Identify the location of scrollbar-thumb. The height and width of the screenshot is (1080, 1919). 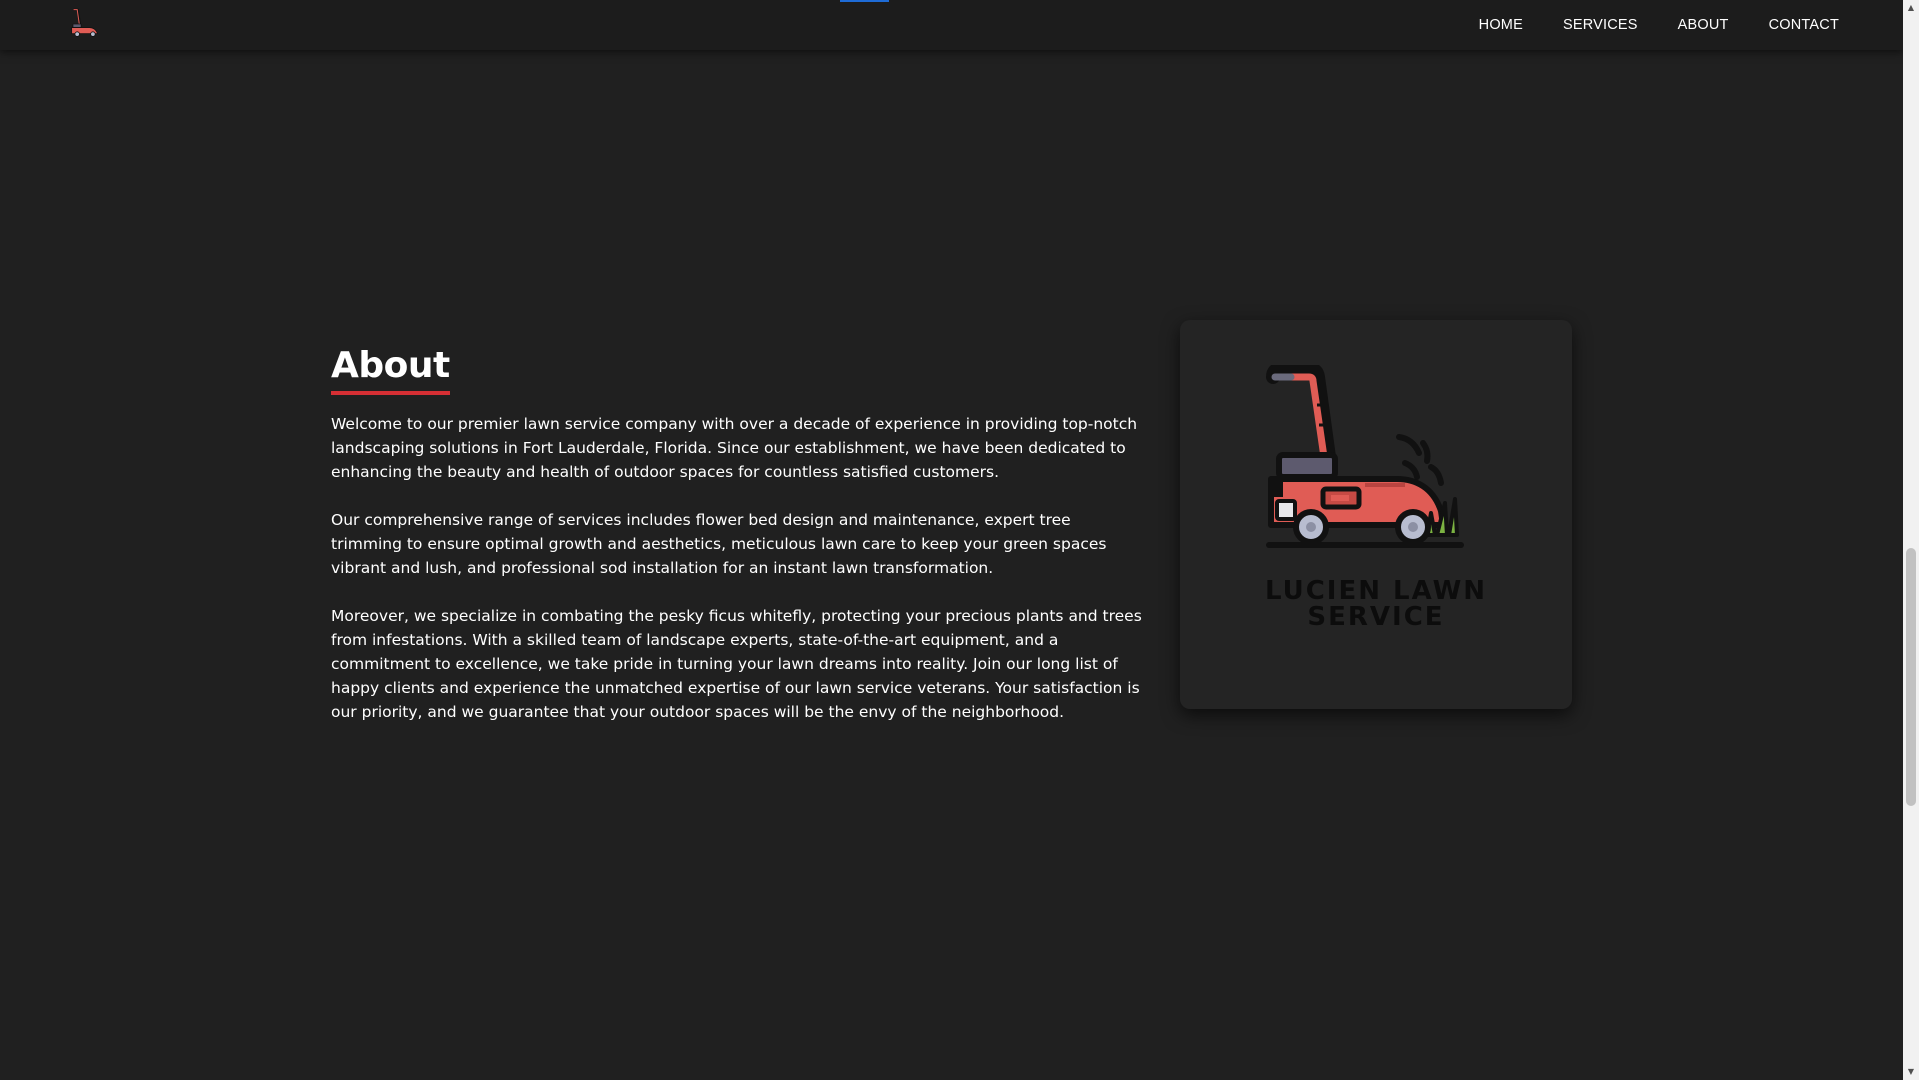
(1911, 677).